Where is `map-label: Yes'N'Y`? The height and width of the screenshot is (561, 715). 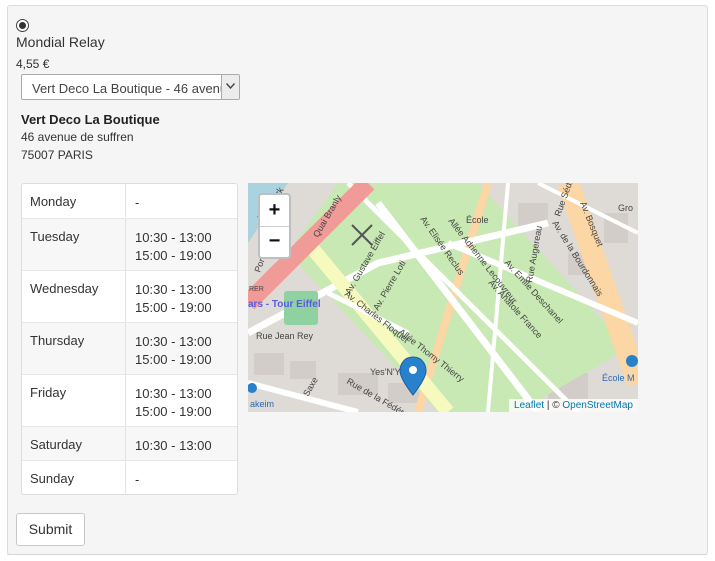
map-label: Yes'N'Y is located at coordinates (385, 372).